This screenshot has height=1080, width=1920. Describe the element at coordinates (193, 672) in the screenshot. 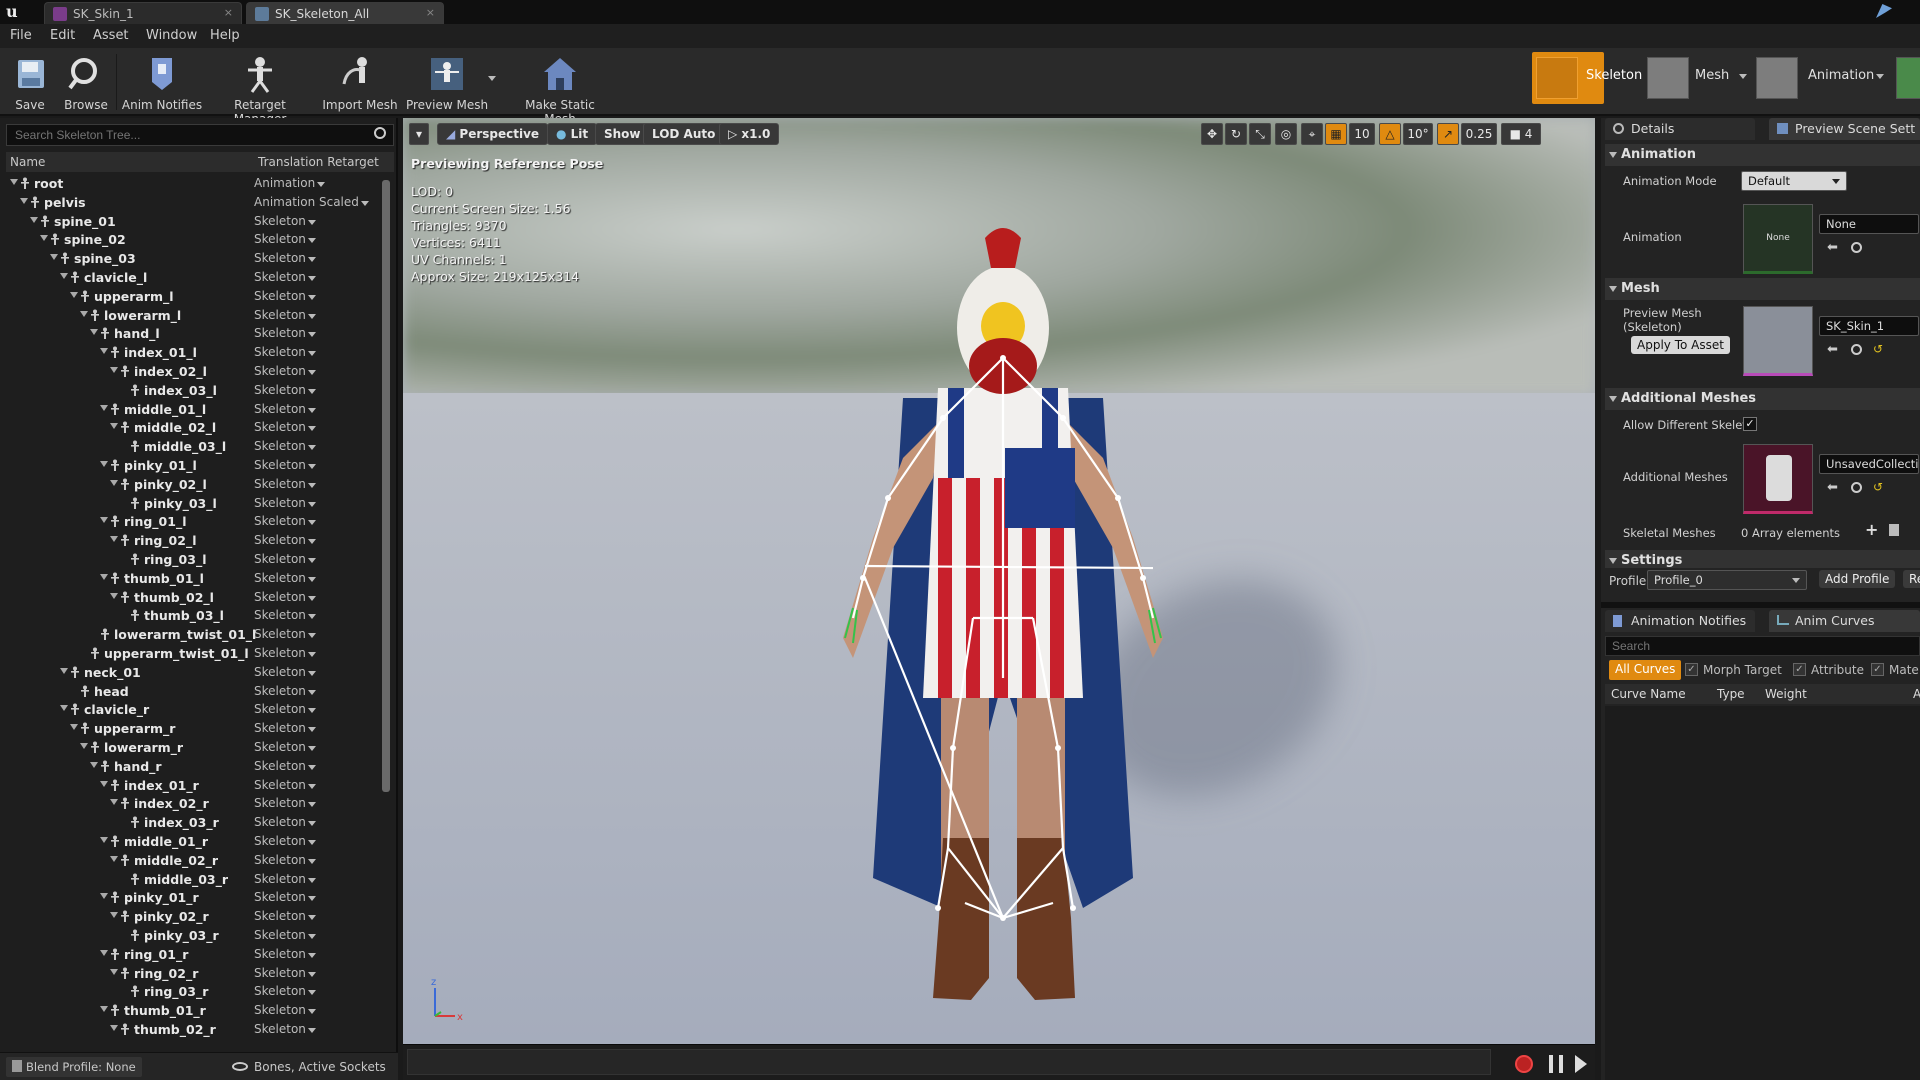

I see `bone-row-neck-01: neck_01 Skeleton` at that location.